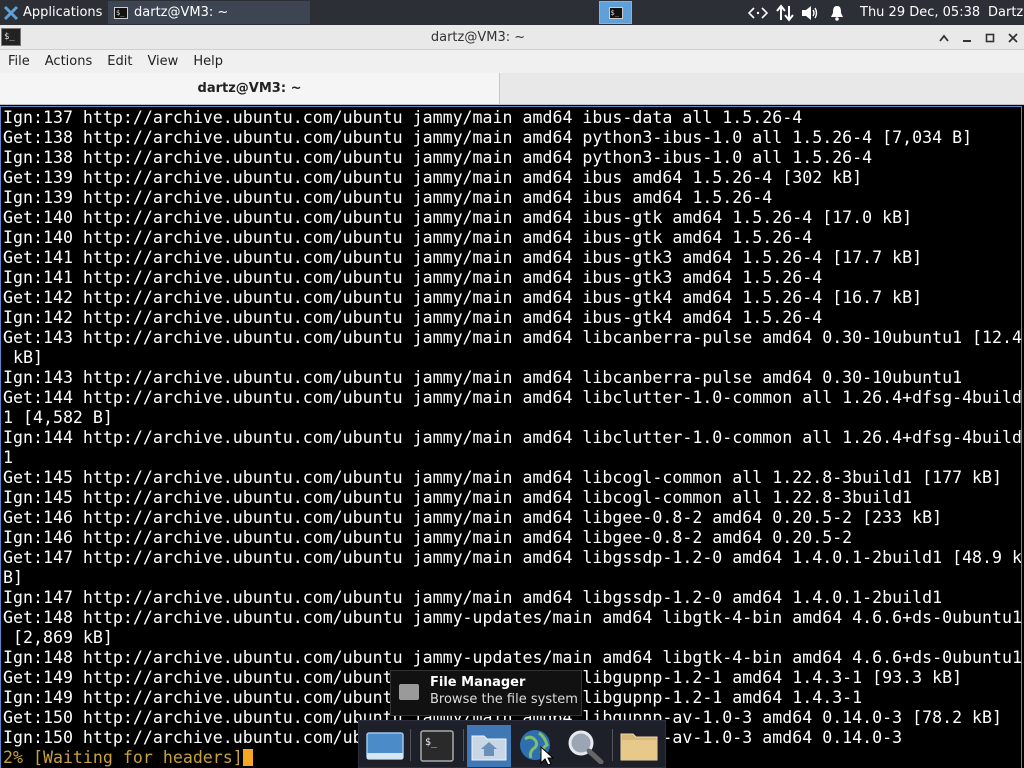 The height and width of the screenshot is (768, 1024). I want to click on applications-label: Applications, so click(63, 12).